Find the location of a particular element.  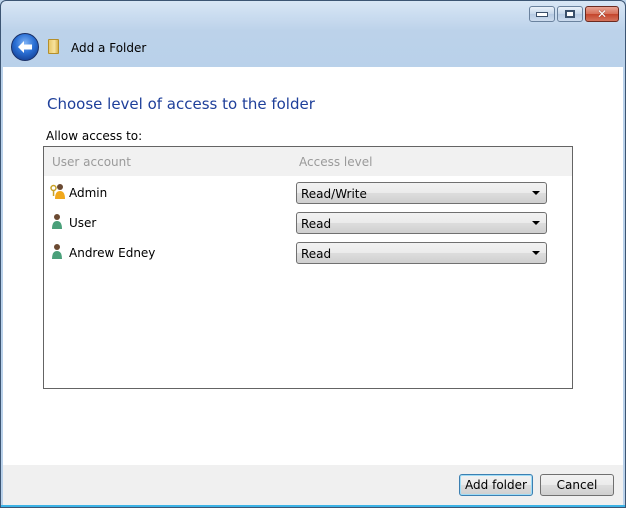

add-folder-button: Add folder is located at coordinates (496, 485).